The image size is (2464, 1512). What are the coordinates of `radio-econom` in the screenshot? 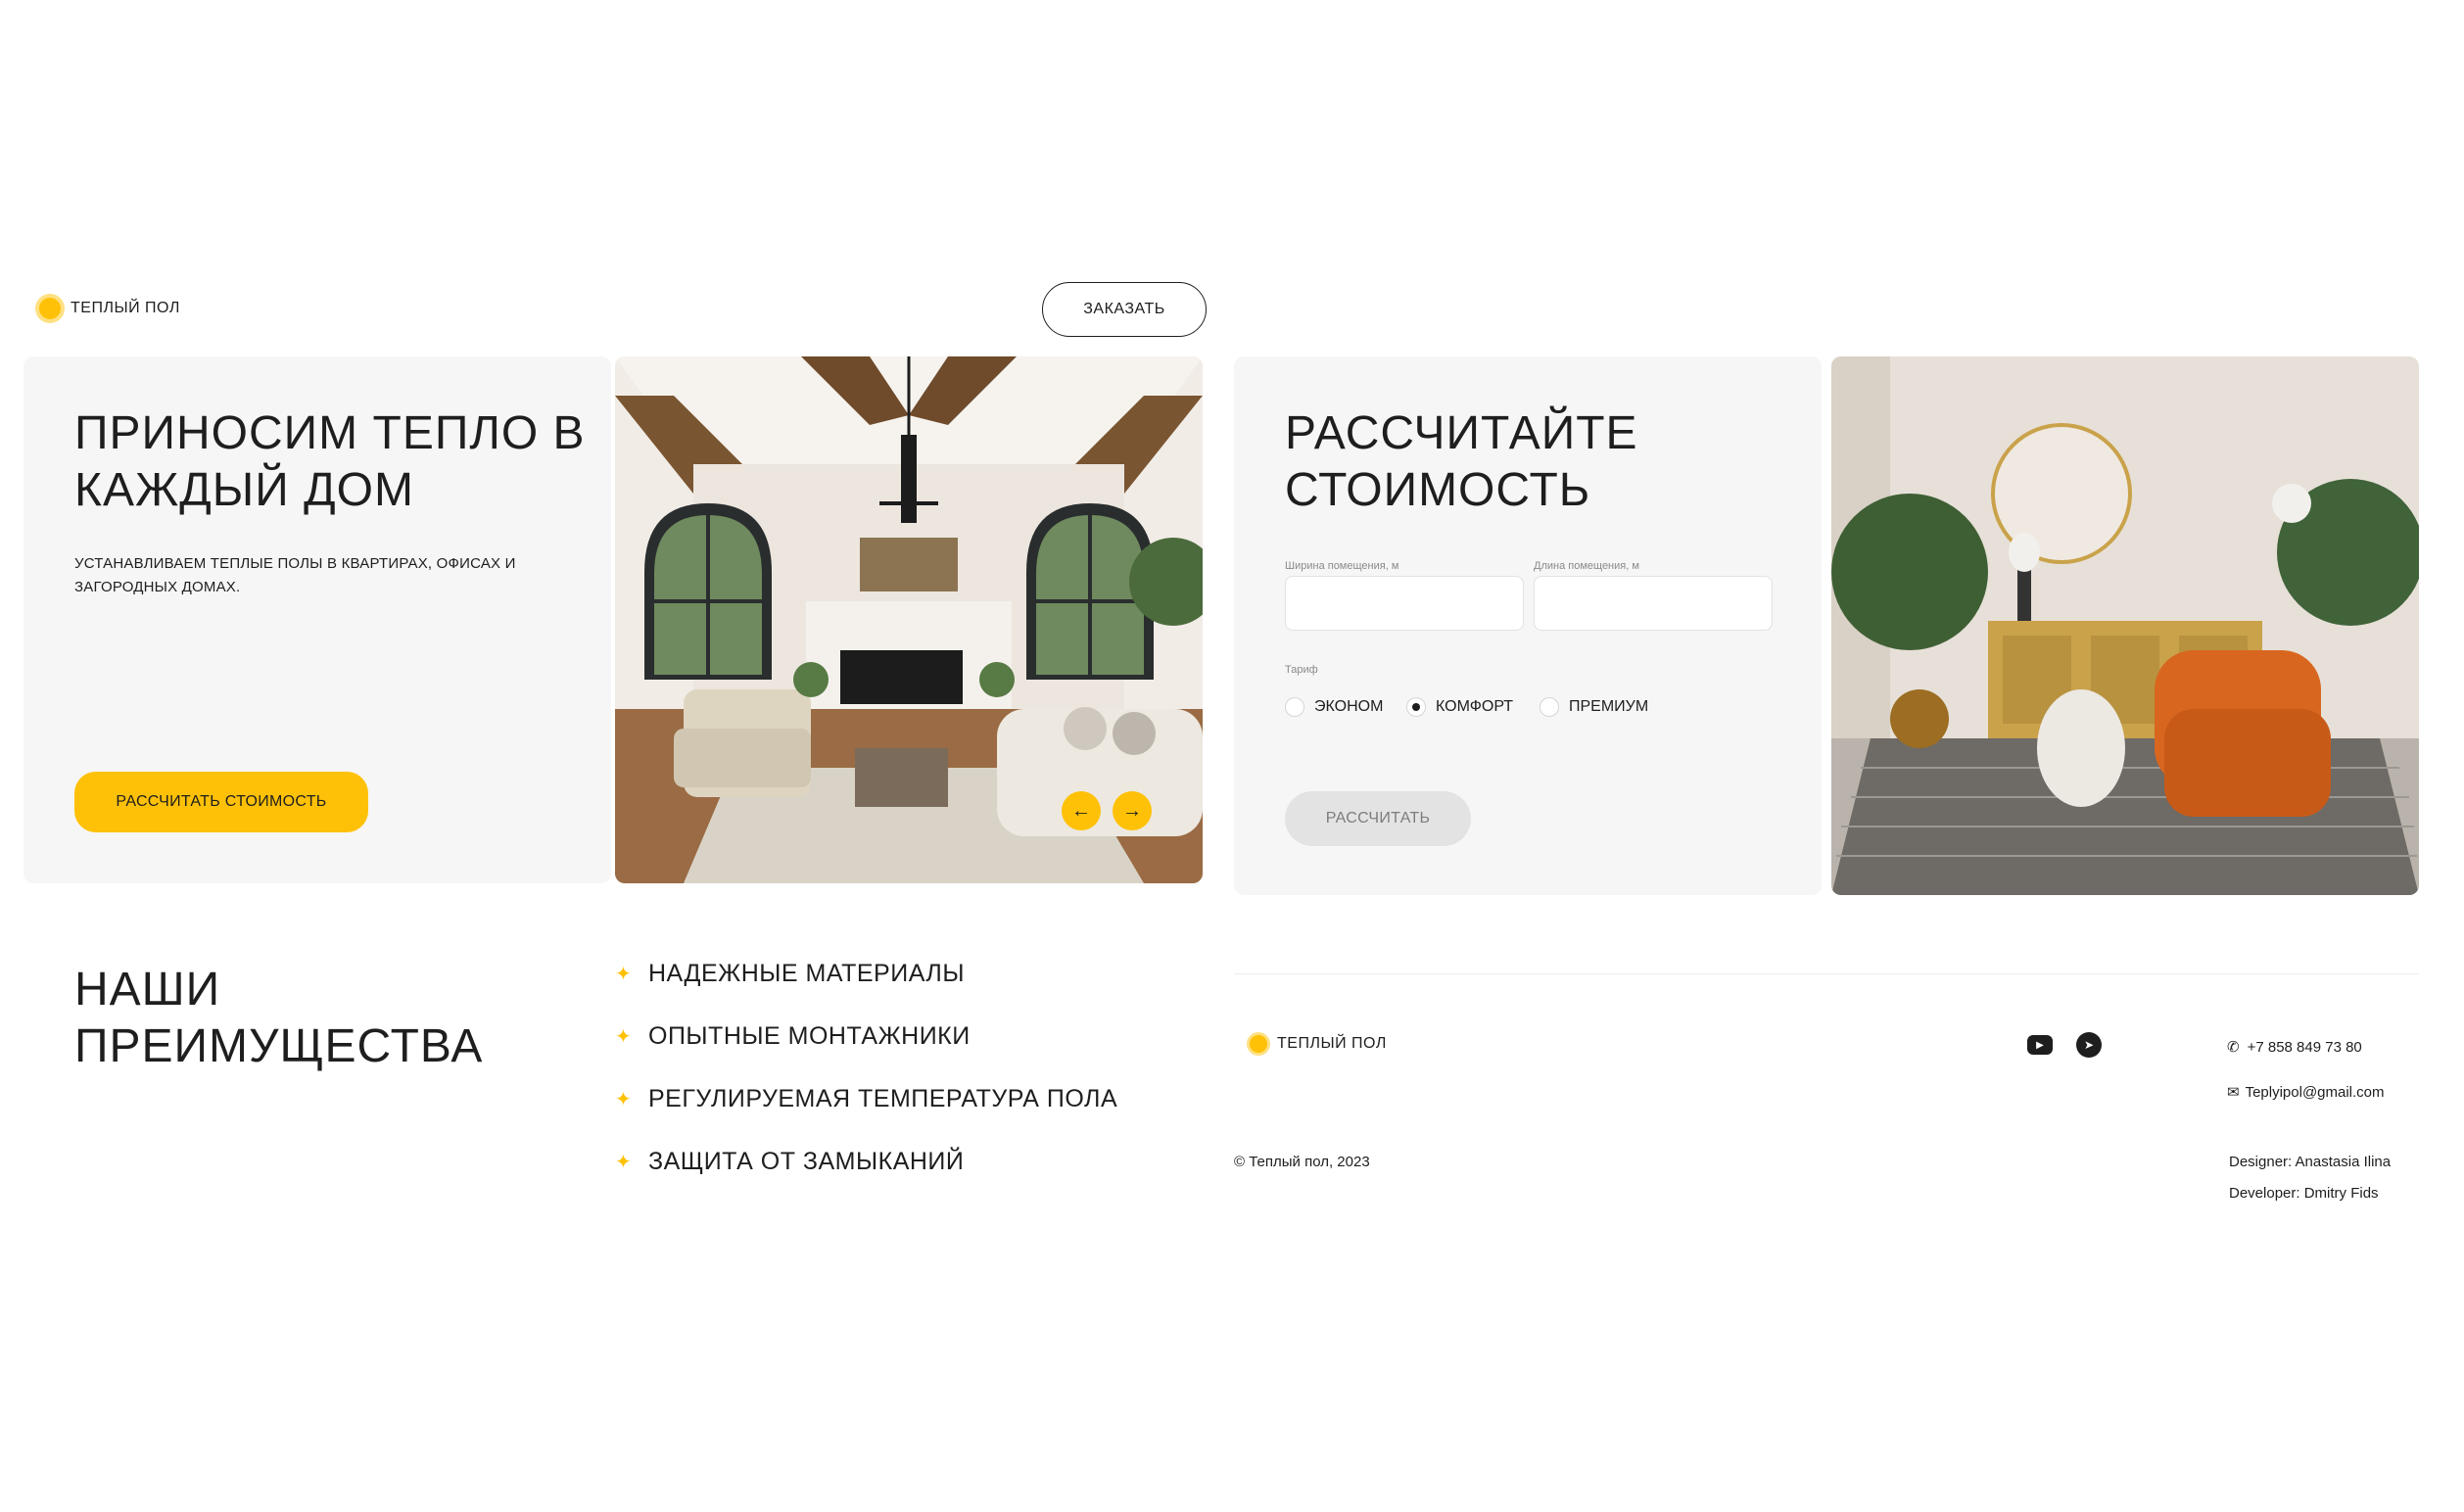 It's located at (1294, 707).